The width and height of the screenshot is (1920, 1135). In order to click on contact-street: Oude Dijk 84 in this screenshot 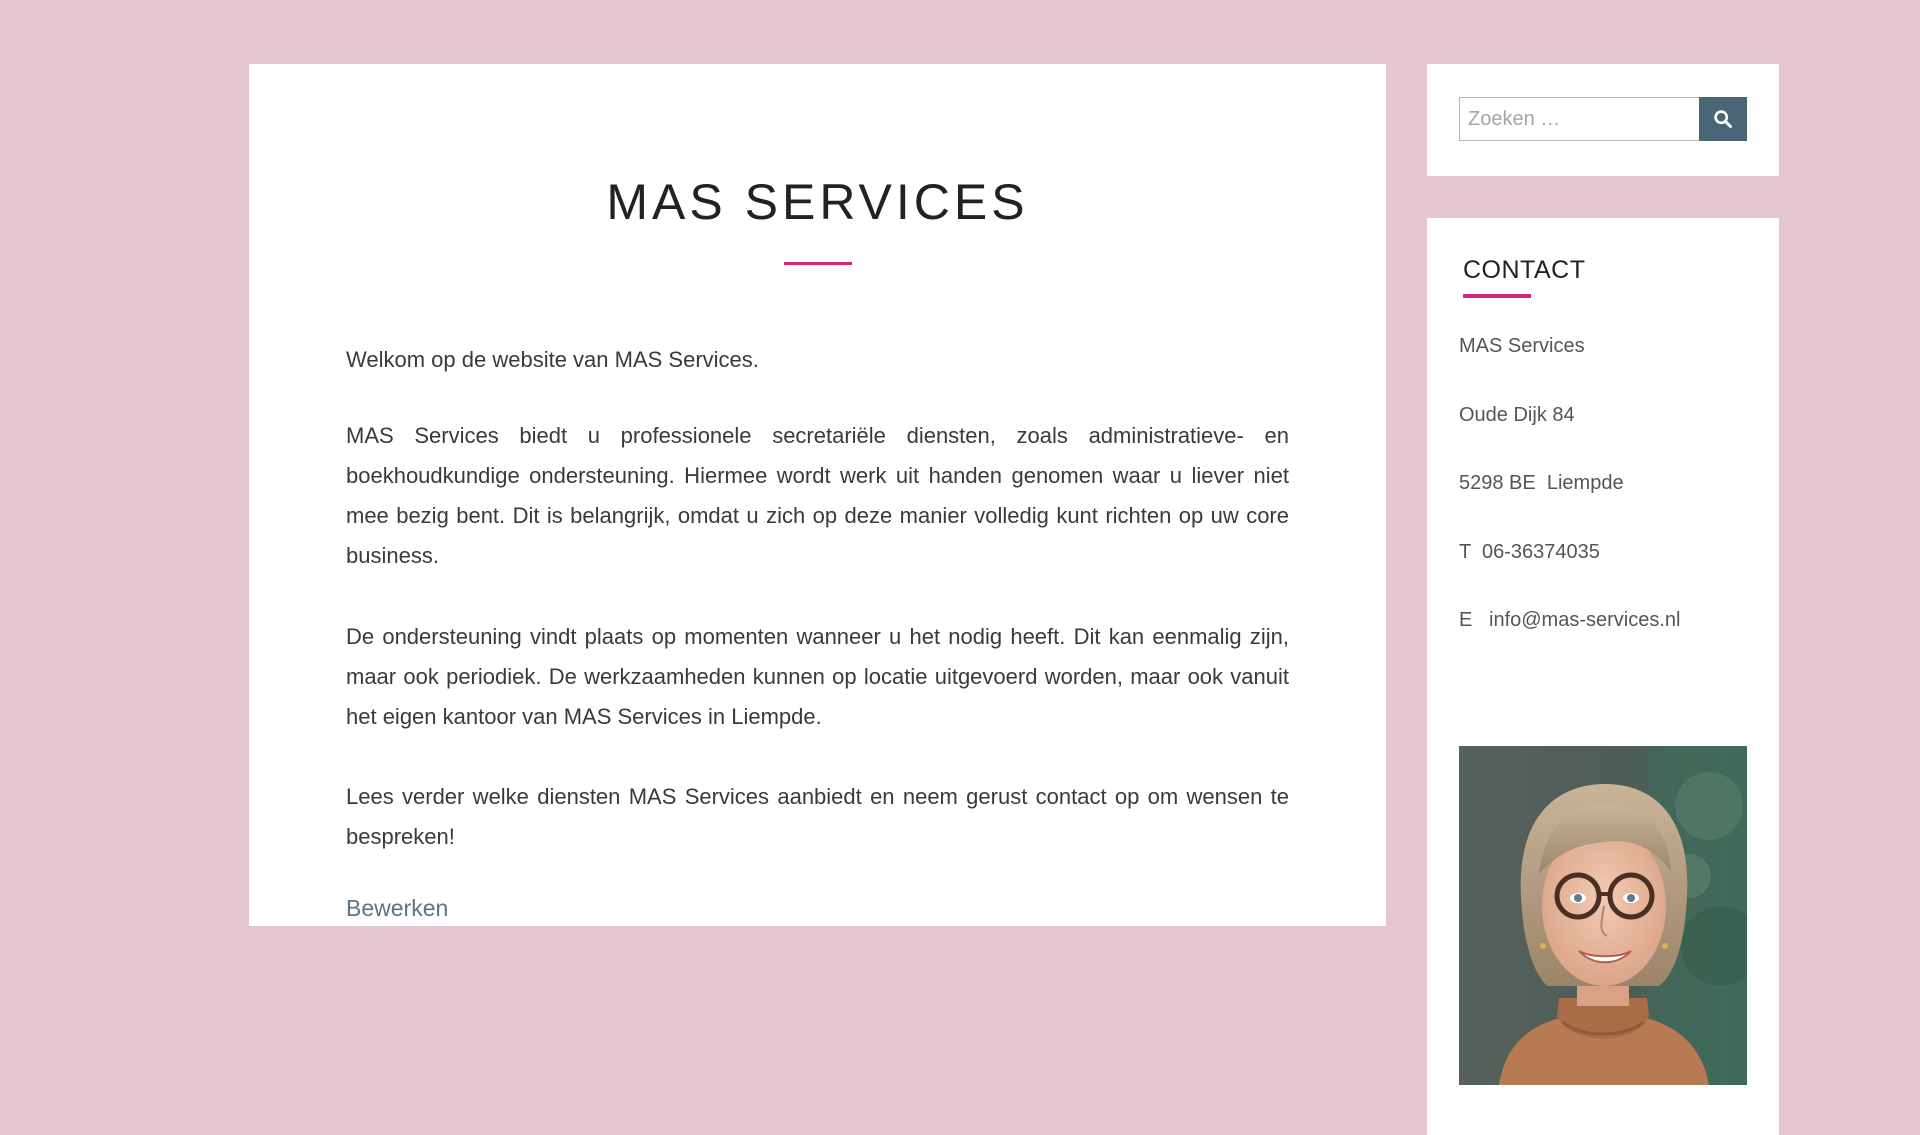, I will do `click(1517, 415)`.